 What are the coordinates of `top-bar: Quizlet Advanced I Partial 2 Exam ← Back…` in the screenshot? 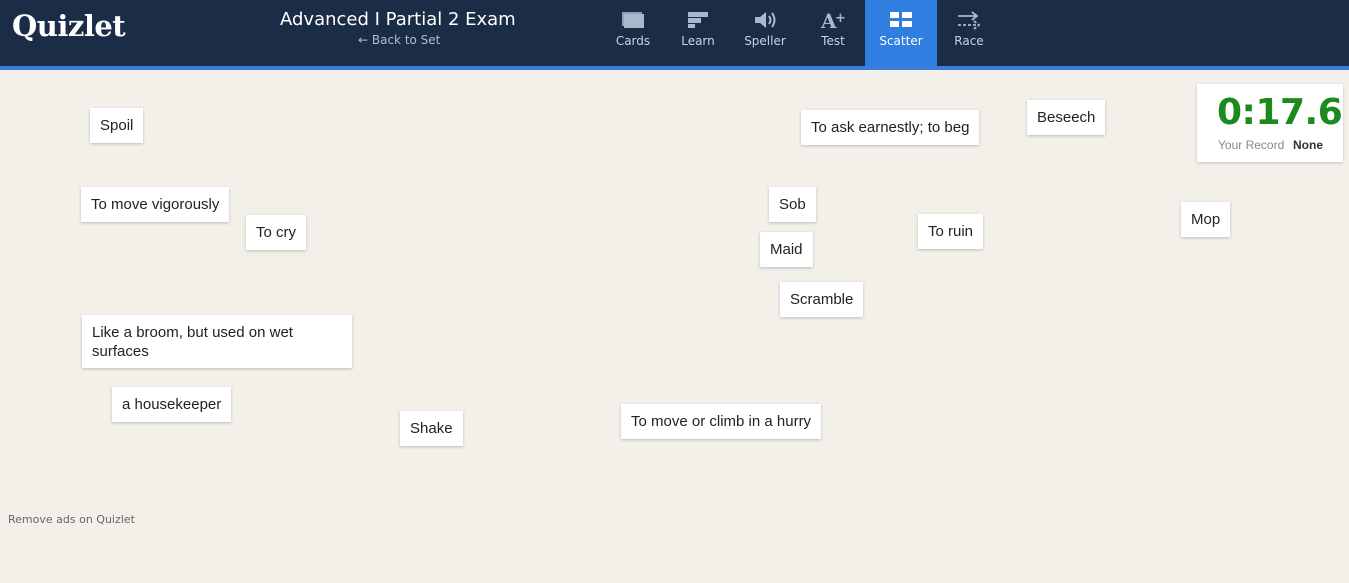 It's located at (674, 33).